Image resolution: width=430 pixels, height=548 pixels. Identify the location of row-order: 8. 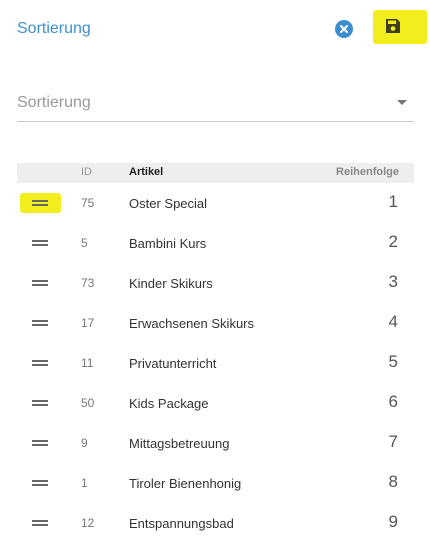
(393, 481).